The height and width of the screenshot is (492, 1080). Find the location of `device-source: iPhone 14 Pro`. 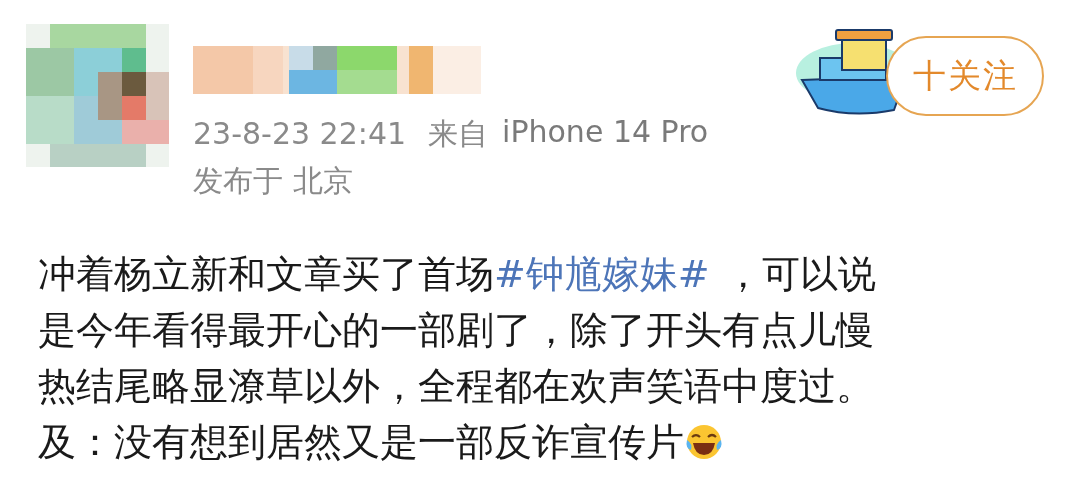

device-source: iPhone 14 Pro is located at coordinates (605, 132).